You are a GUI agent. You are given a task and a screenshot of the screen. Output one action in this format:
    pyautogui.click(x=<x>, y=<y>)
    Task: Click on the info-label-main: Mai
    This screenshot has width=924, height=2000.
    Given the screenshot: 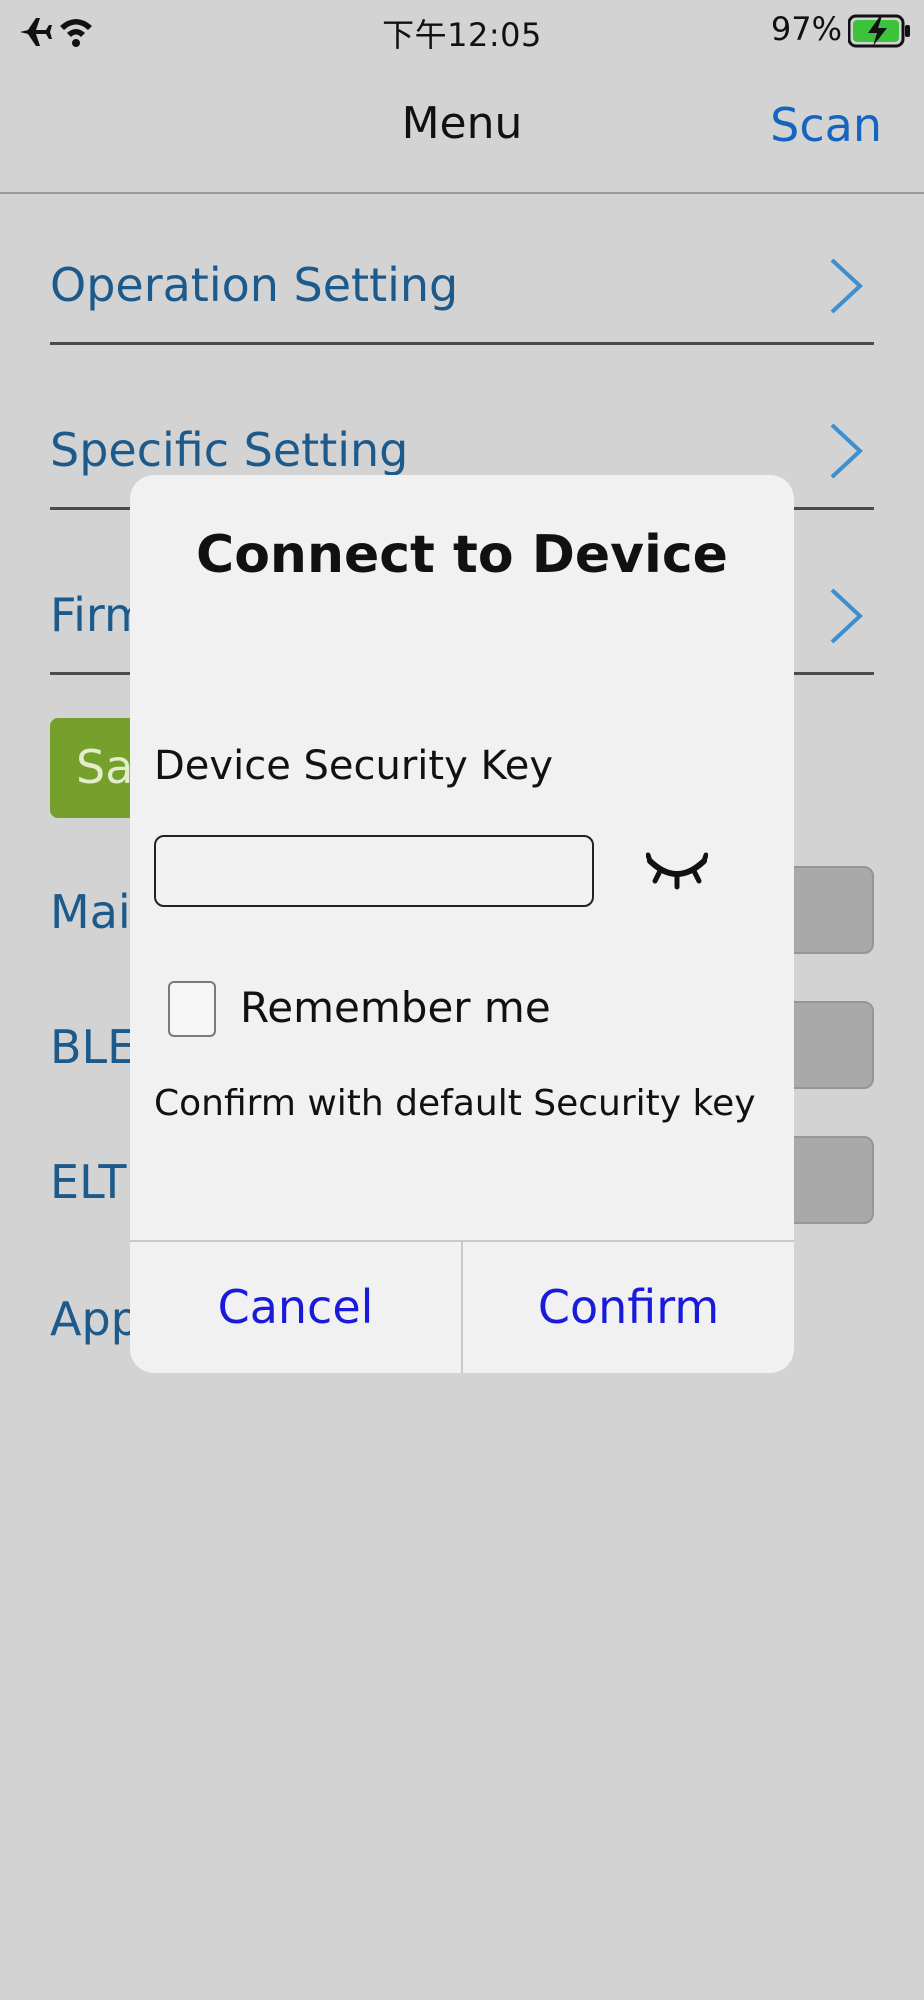 What is the action you would take?
    pyautogui.click(x=90, y=912)
    